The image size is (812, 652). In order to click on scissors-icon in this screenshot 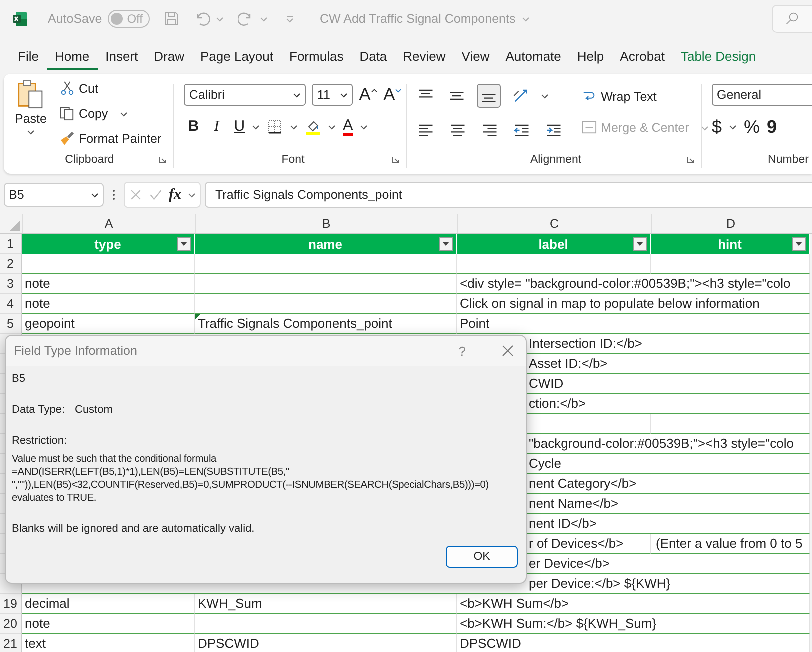, I will do `click(67, 88)`.